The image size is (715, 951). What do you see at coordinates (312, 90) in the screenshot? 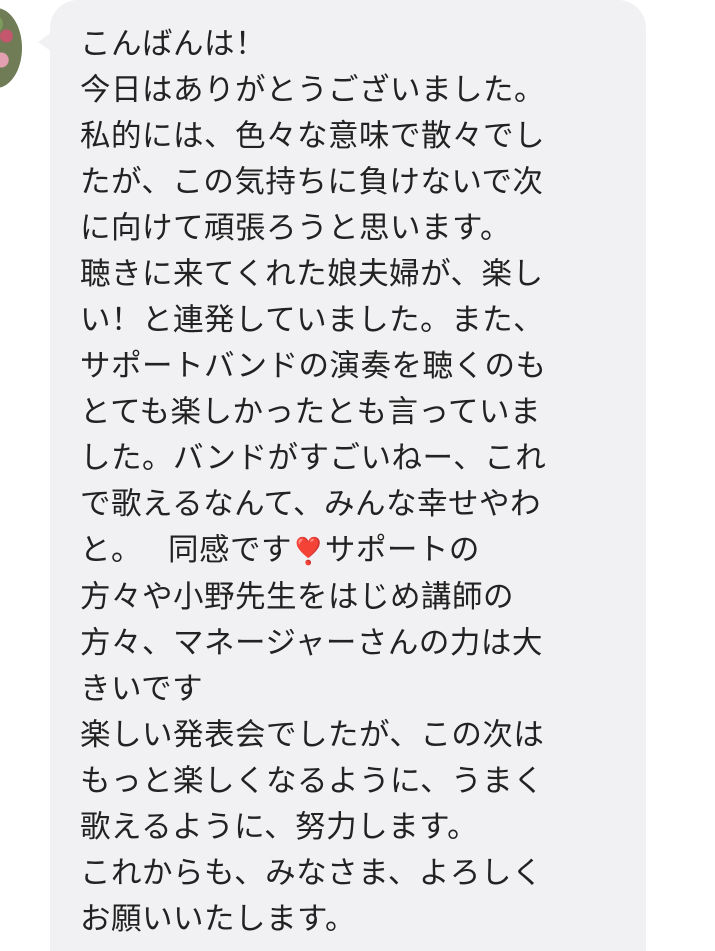
I see `message-line: 今日はありがとうございました。` at bounding box center [312, 90].